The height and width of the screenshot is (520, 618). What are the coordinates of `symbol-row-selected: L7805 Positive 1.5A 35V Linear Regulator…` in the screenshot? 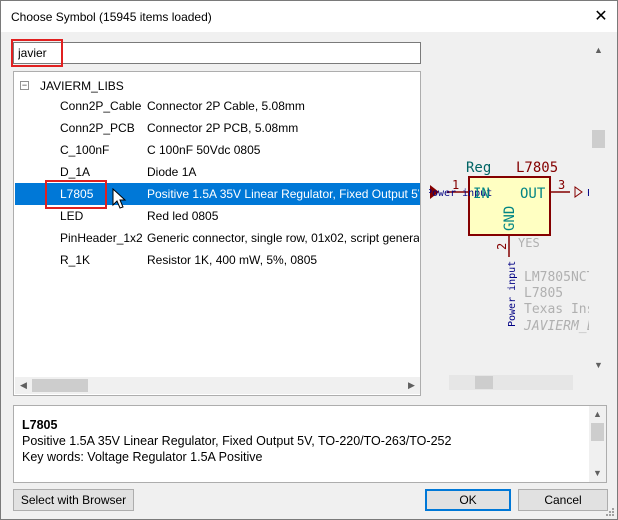 It's located at (217, 194).